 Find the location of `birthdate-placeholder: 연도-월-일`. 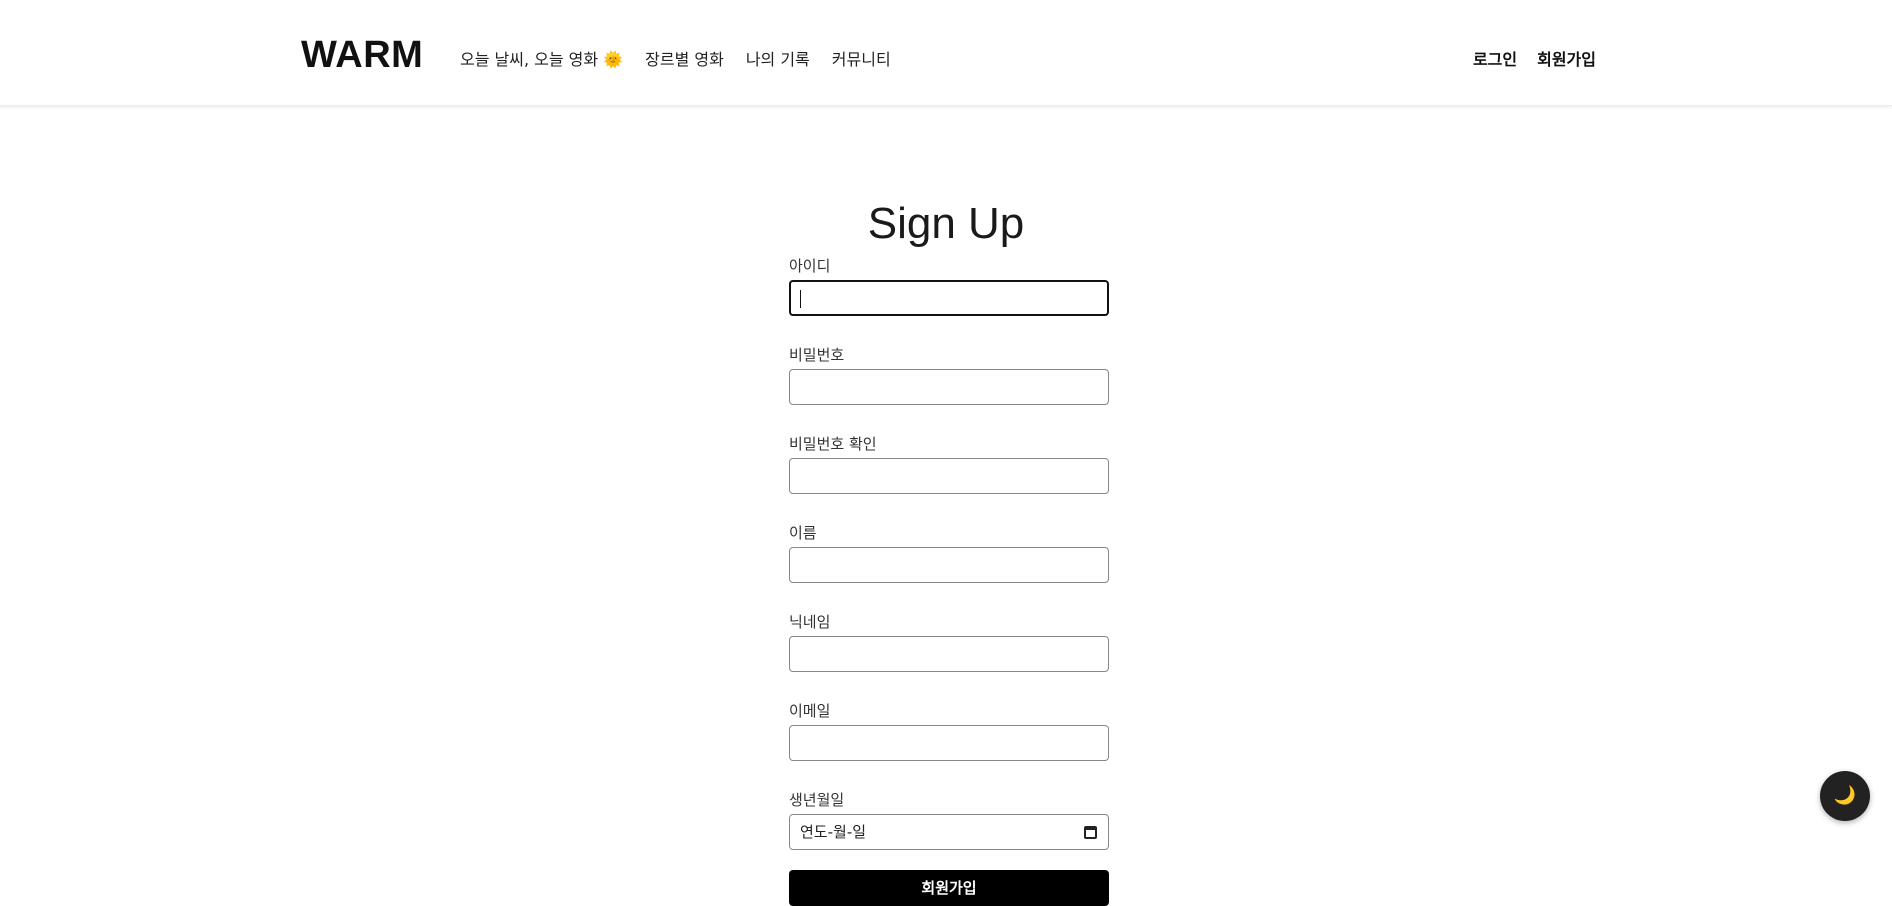

birthdate-placeholder: 연도-월-일 is located at coordinates (833, 832).